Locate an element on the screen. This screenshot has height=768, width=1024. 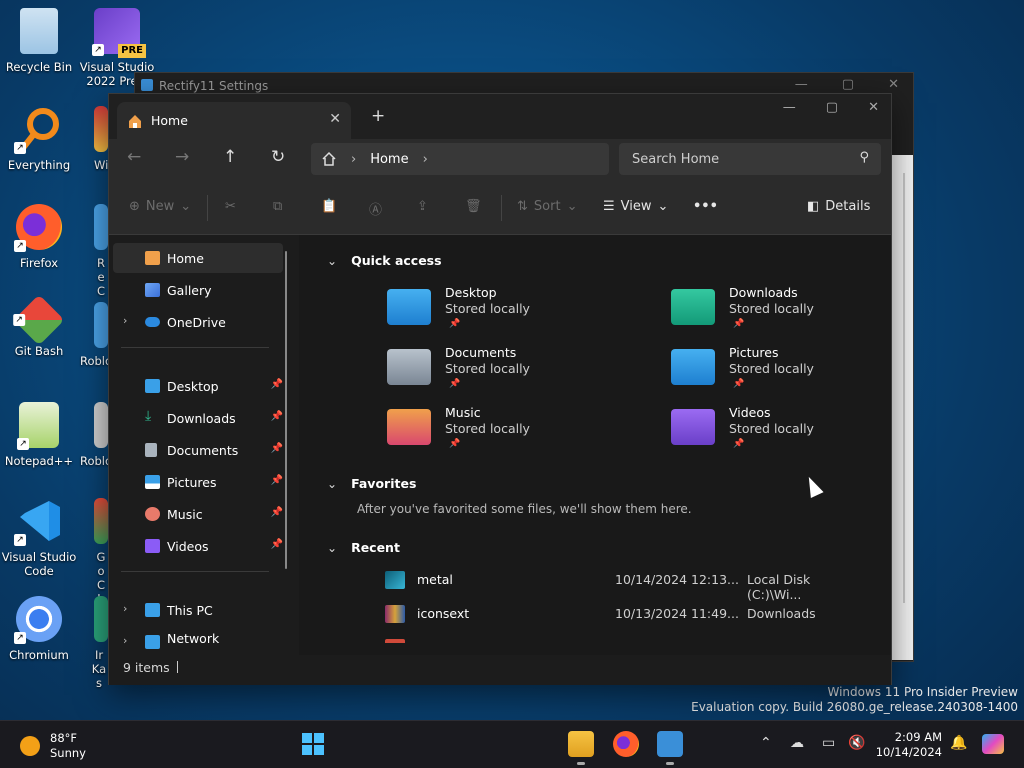
taskbar-rectify11-settings is located at coordinates (670, 748).